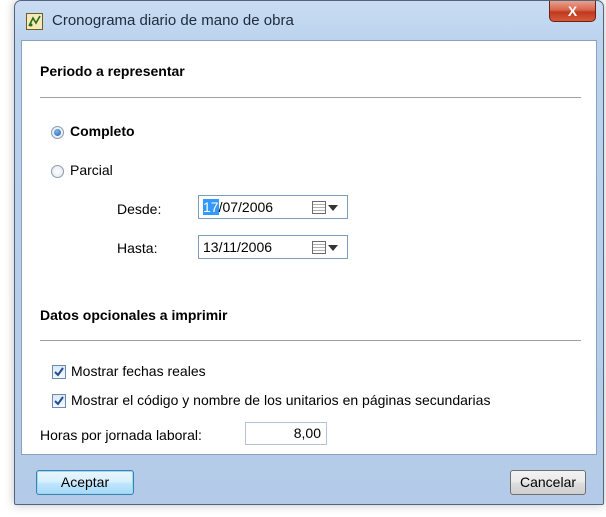  I want to click on hours-label: Horas por jornada laboral:, so click(121, 435).